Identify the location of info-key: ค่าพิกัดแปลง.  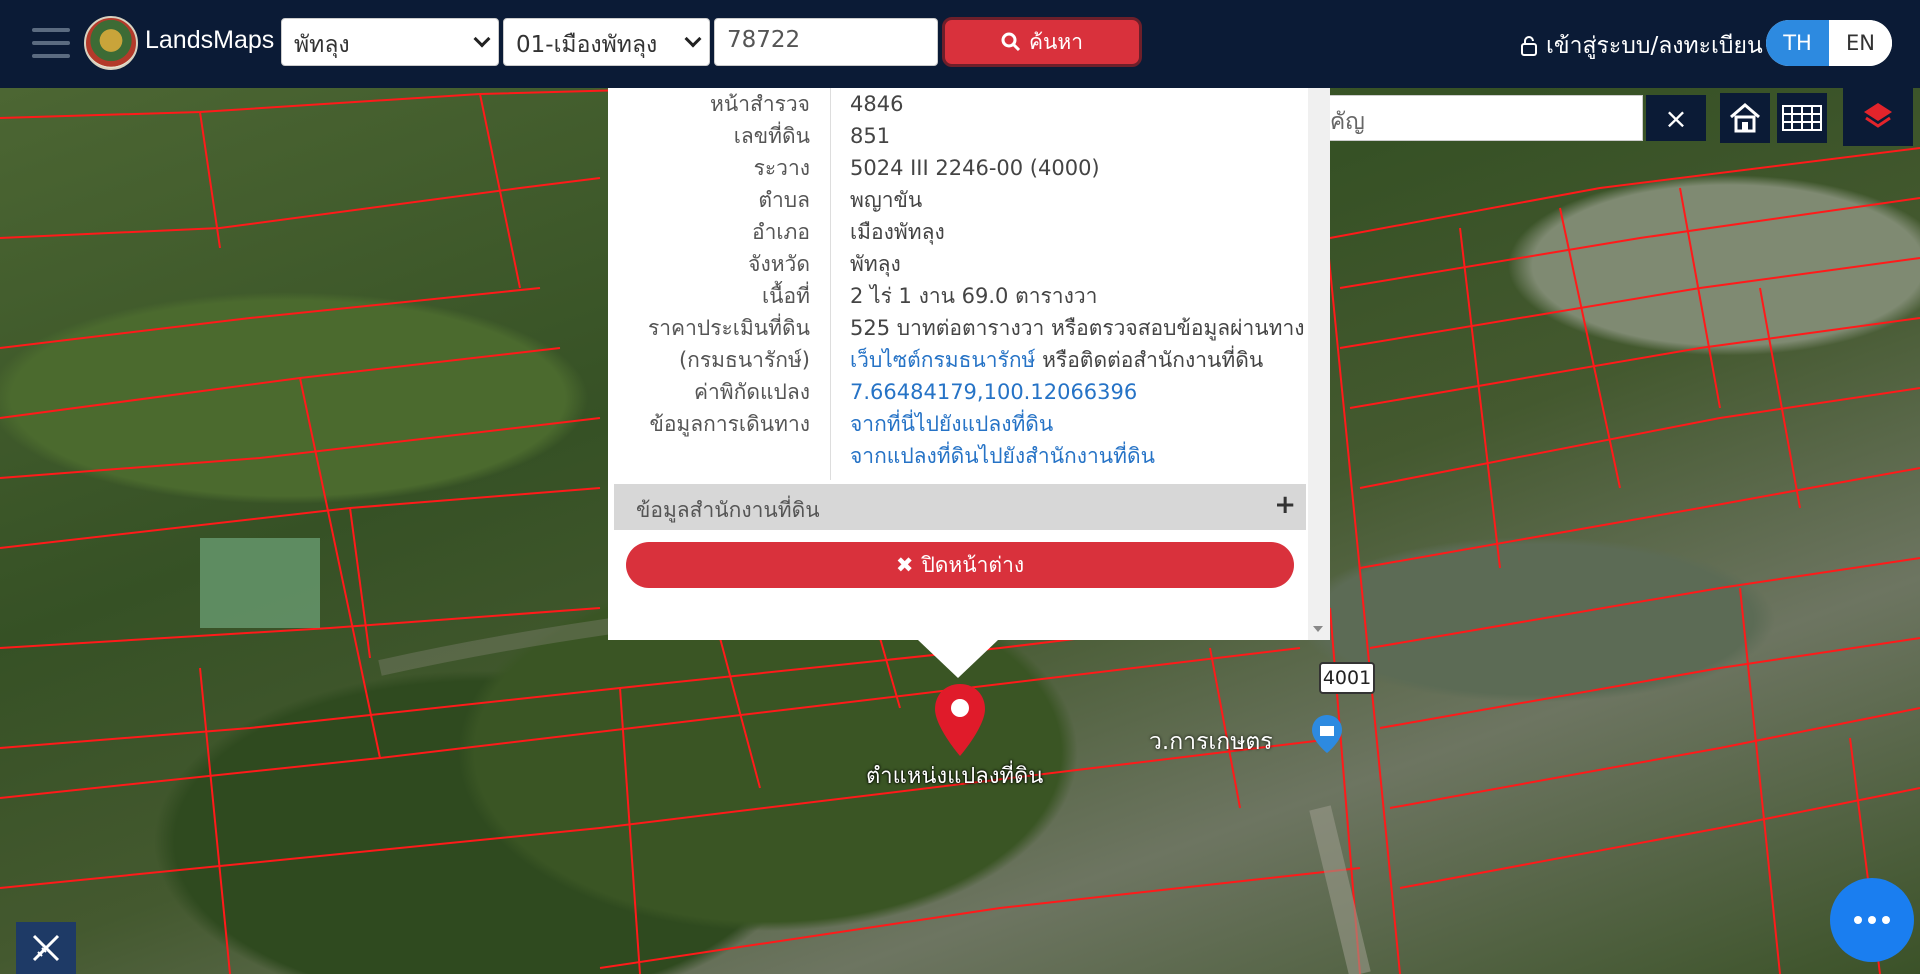
(751, 391).